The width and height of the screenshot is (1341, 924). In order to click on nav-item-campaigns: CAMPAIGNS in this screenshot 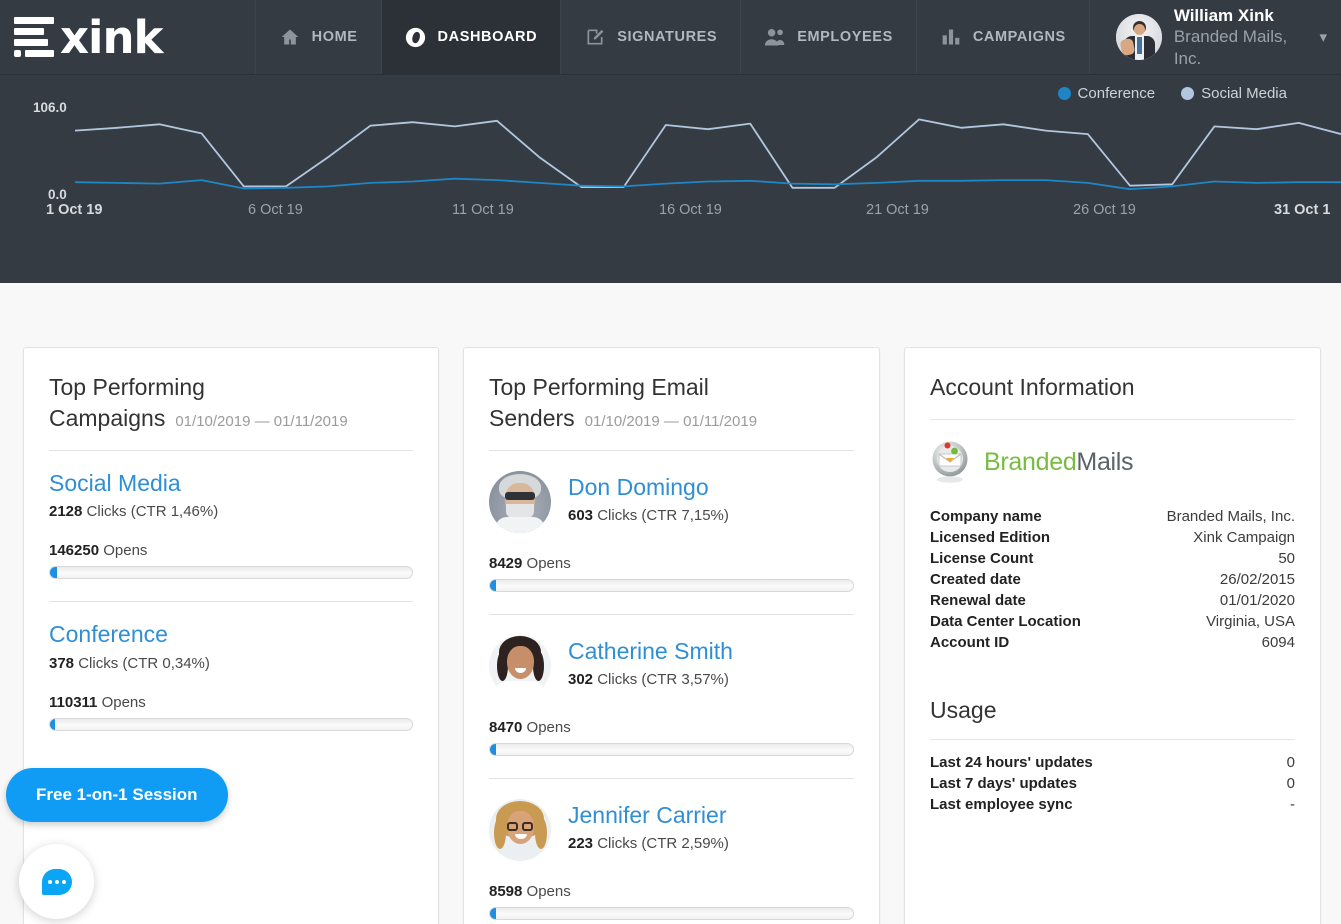, I will do `click(1002, 37)`.